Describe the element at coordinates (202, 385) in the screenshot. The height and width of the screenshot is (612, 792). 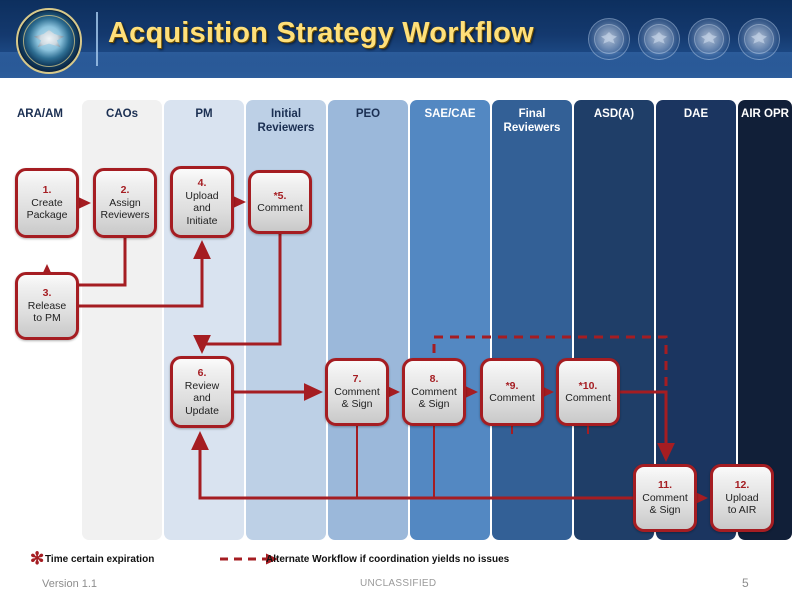
I see `step-label-line: Review` at that location.